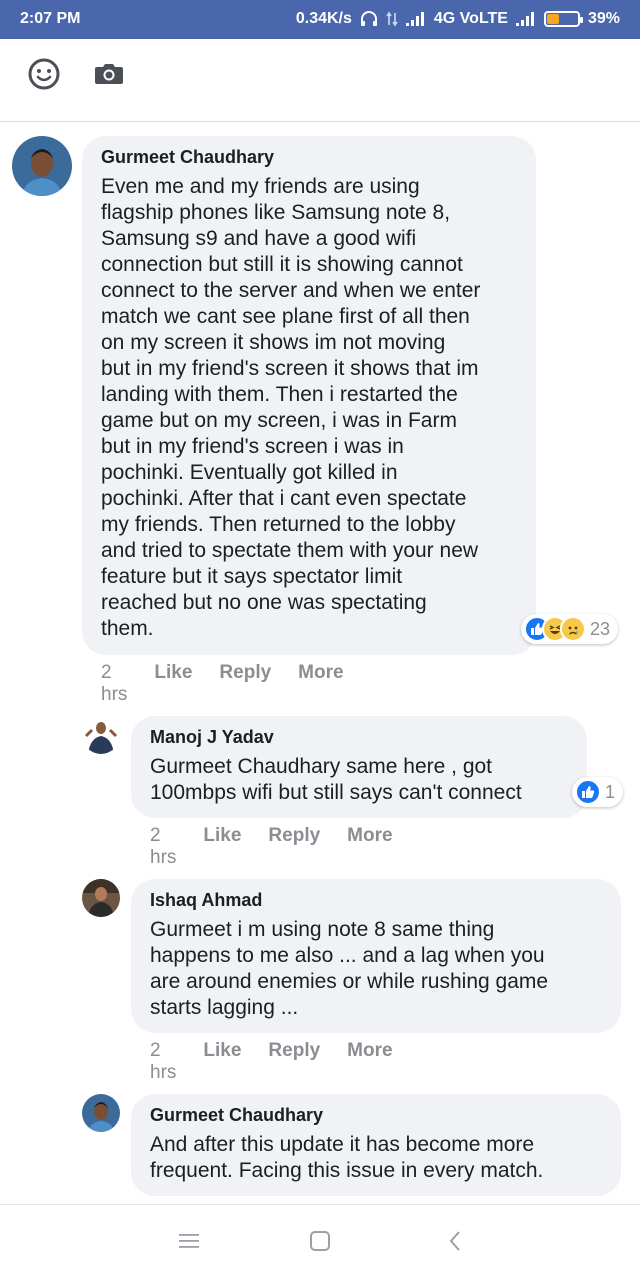 Image resolution: width=640 pixels, height=1280 pixels. I want to click on camera-button, so click(109, 76).